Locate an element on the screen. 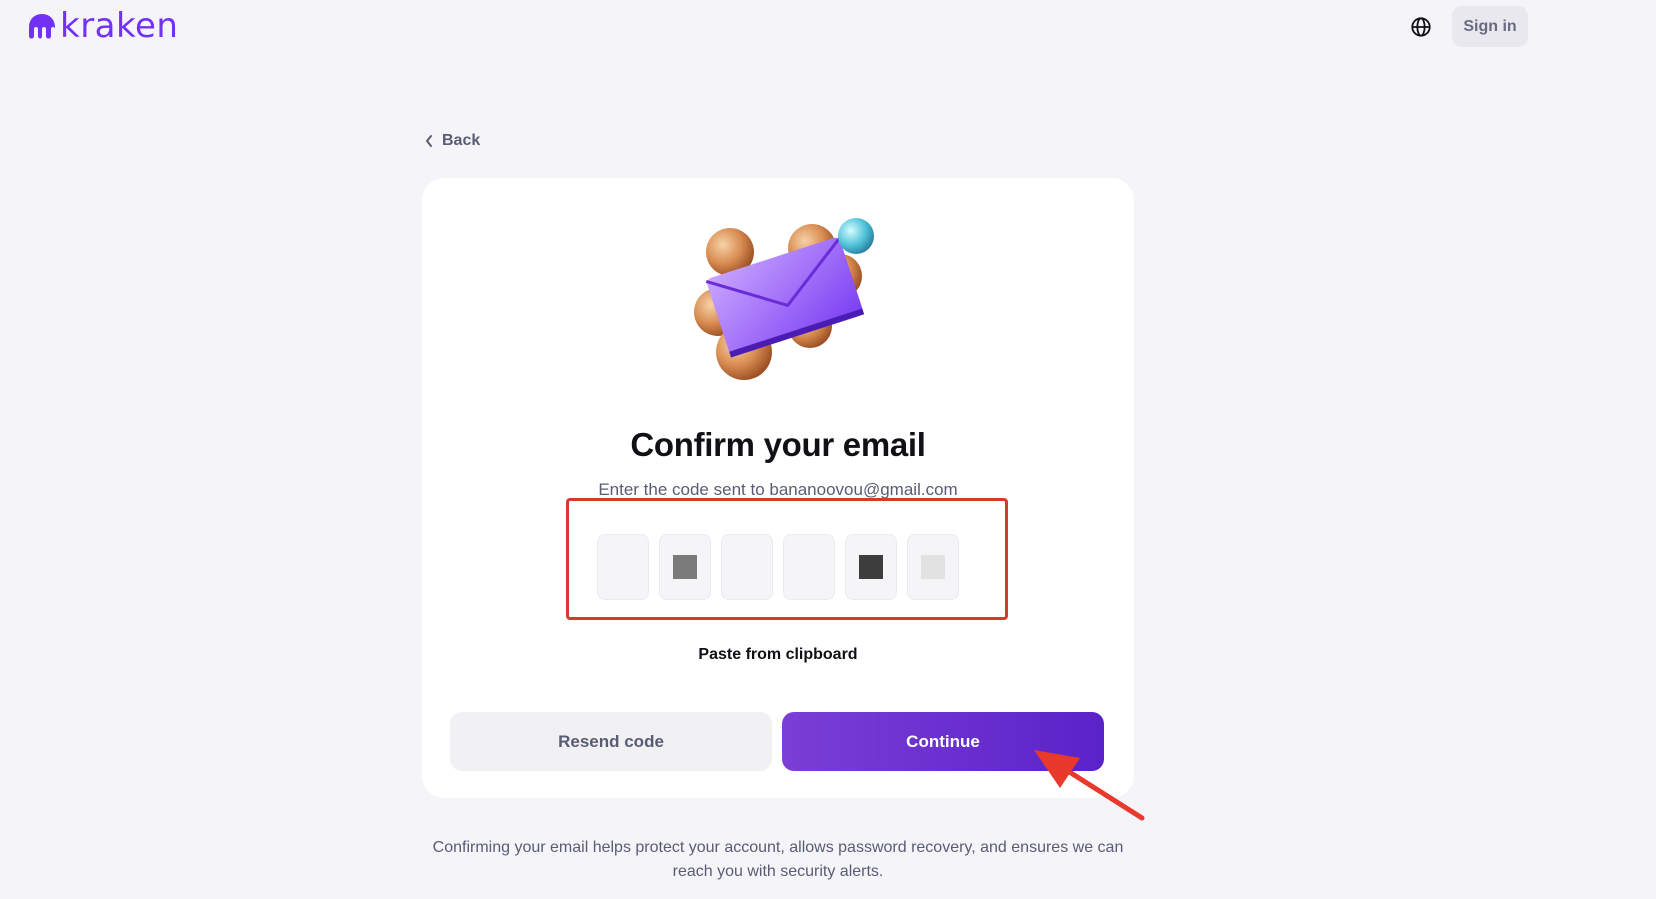  envelope-illustration is located at coordinates (784, 299).